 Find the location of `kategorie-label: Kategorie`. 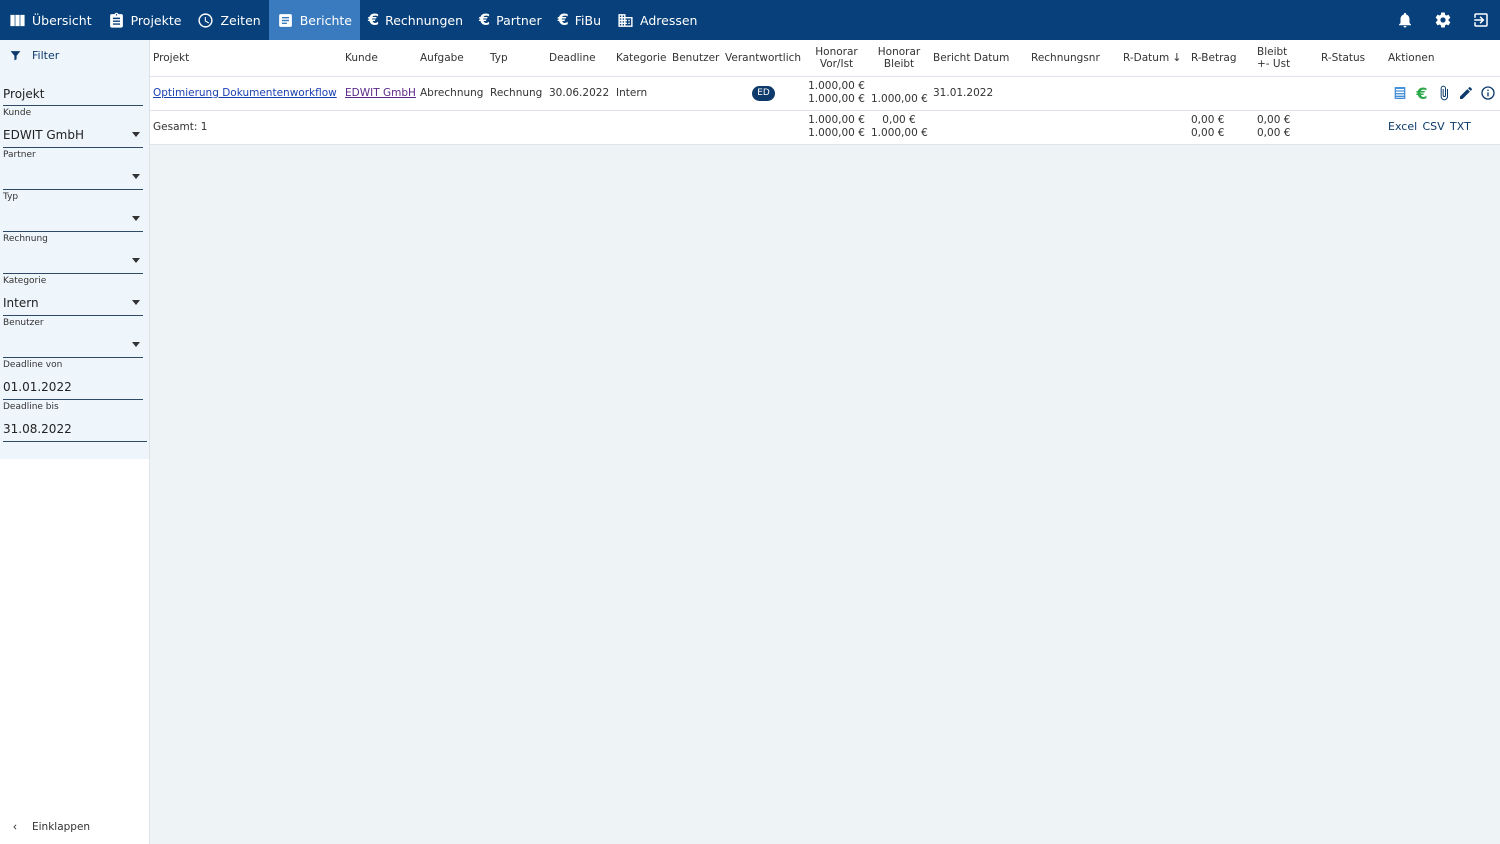

kategorie-label: Kategorie is located at coordinates (25, 281).